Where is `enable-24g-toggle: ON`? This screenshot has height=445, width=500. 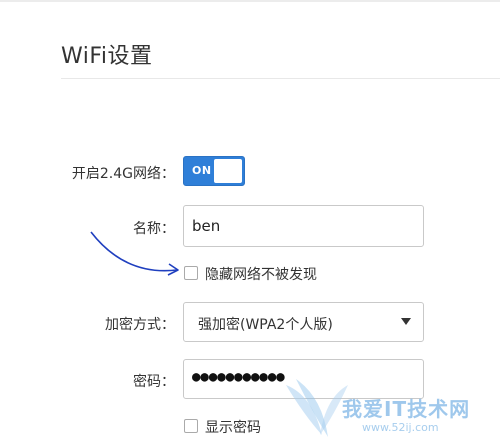 enable-24g-toggle: ON is located at coordinates (214, 171).